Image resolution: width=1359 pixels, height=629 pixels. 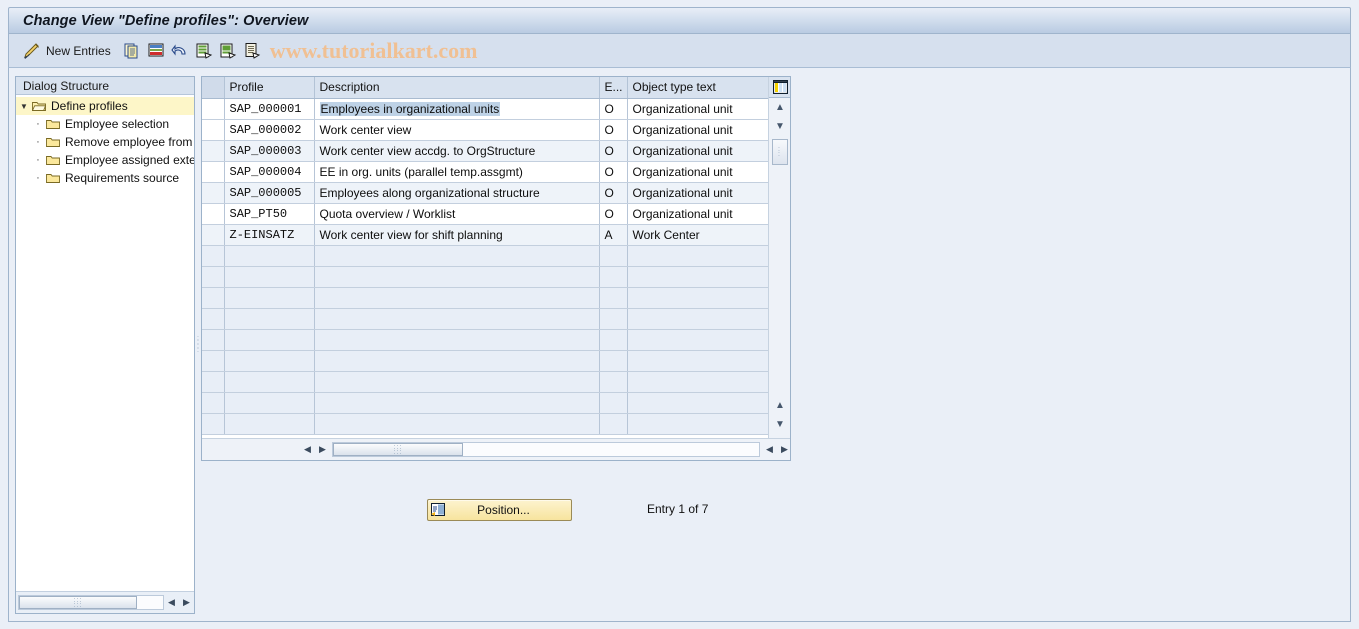 What do you see at coordinates (457, 151) in the screenshot?
I see `cell-description: Work center view accdg. to OrgStructure` at bounding box center [457, 151].